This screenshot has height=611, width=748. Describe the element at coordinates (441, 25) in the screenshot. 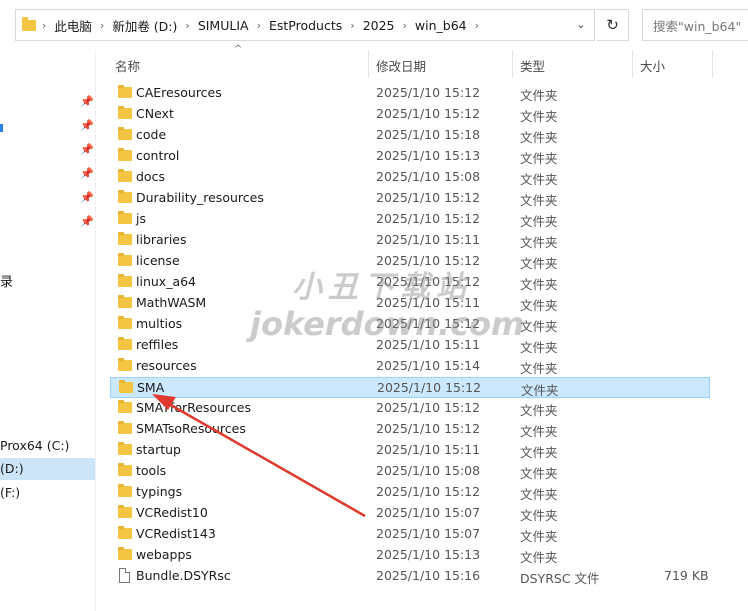

I see `breadcrumb-item: win_b64` at that location.